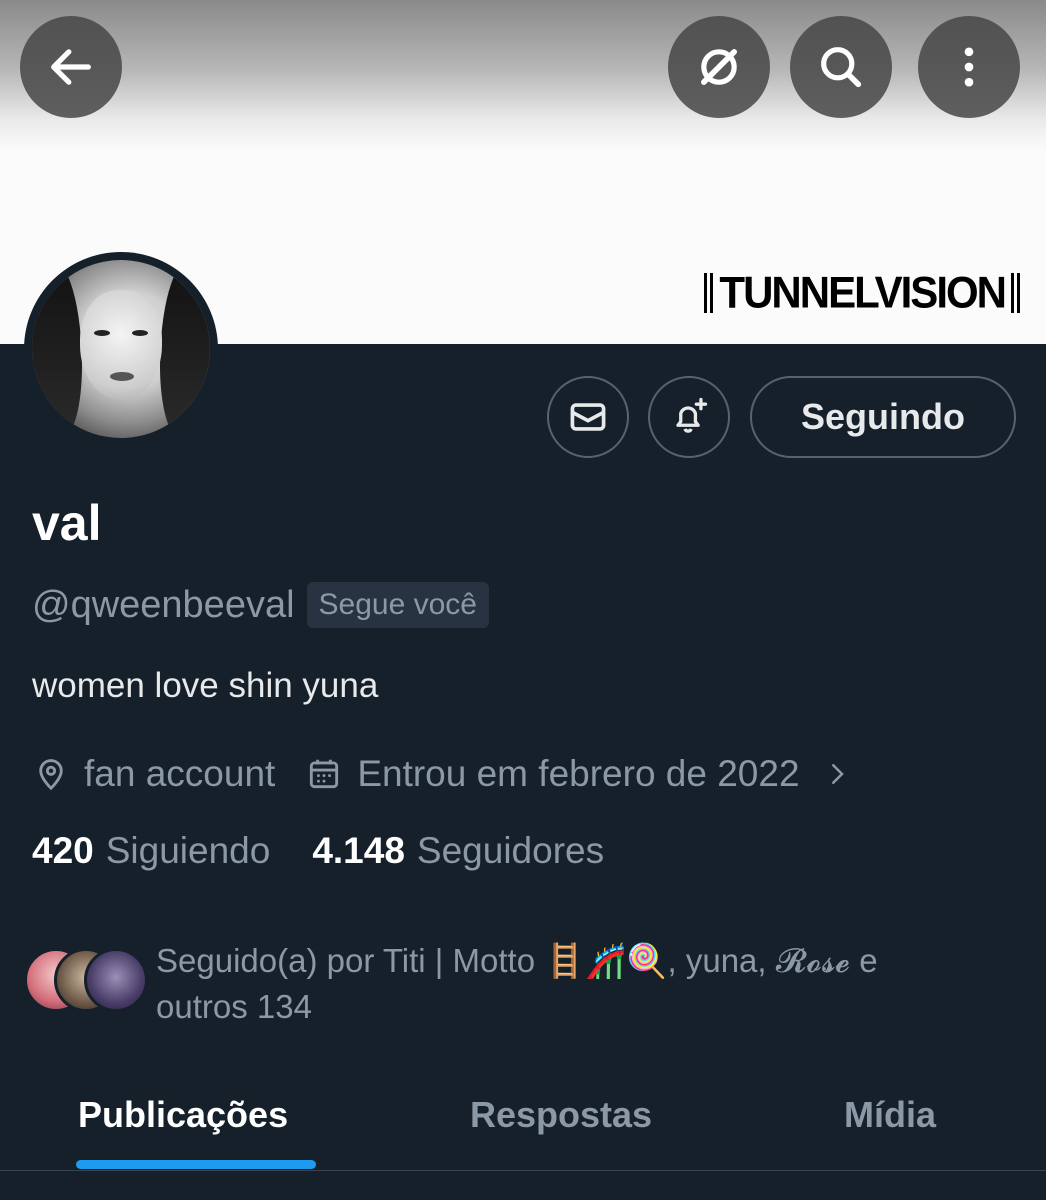  What do you see at coordinates (883, 417) in the screenshot?
I see `following-button: Seguindo` at bounding box center [883, 417].